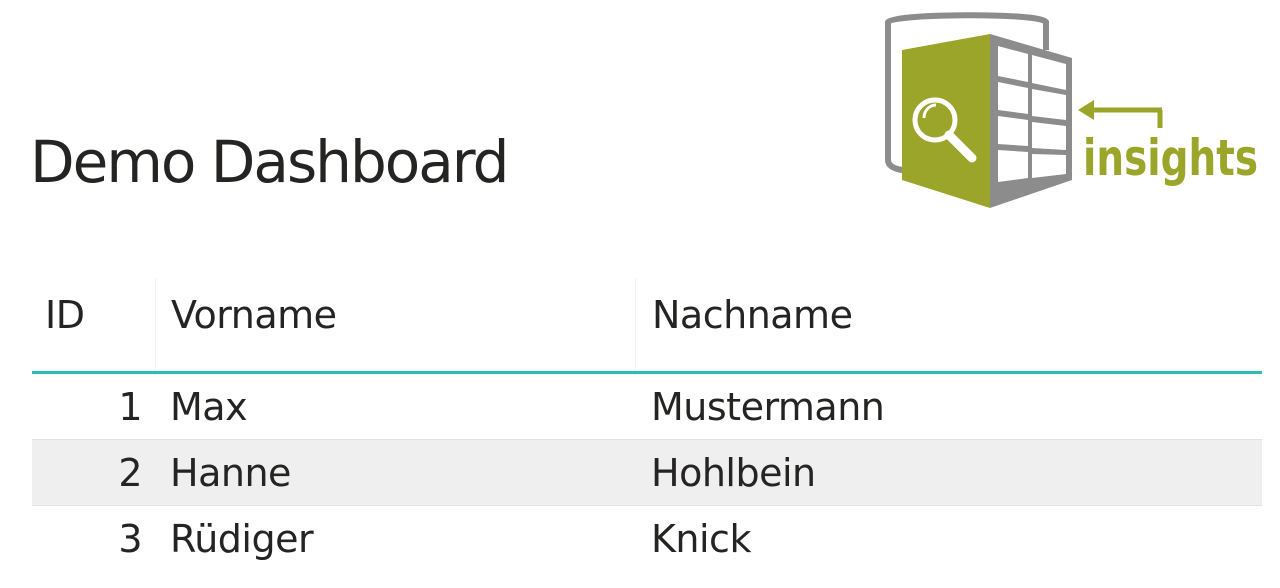 This screenshot has height=588, width=1280. Describe the element at coordinates (130, 406) in the screenshot. I see `cell-id: 1` at that location.